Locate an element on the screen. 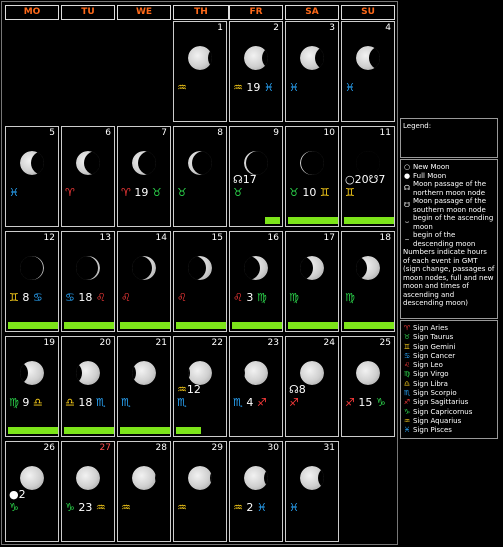  day-cell-15: 15 ♌ is located at coordinates (200, 281).